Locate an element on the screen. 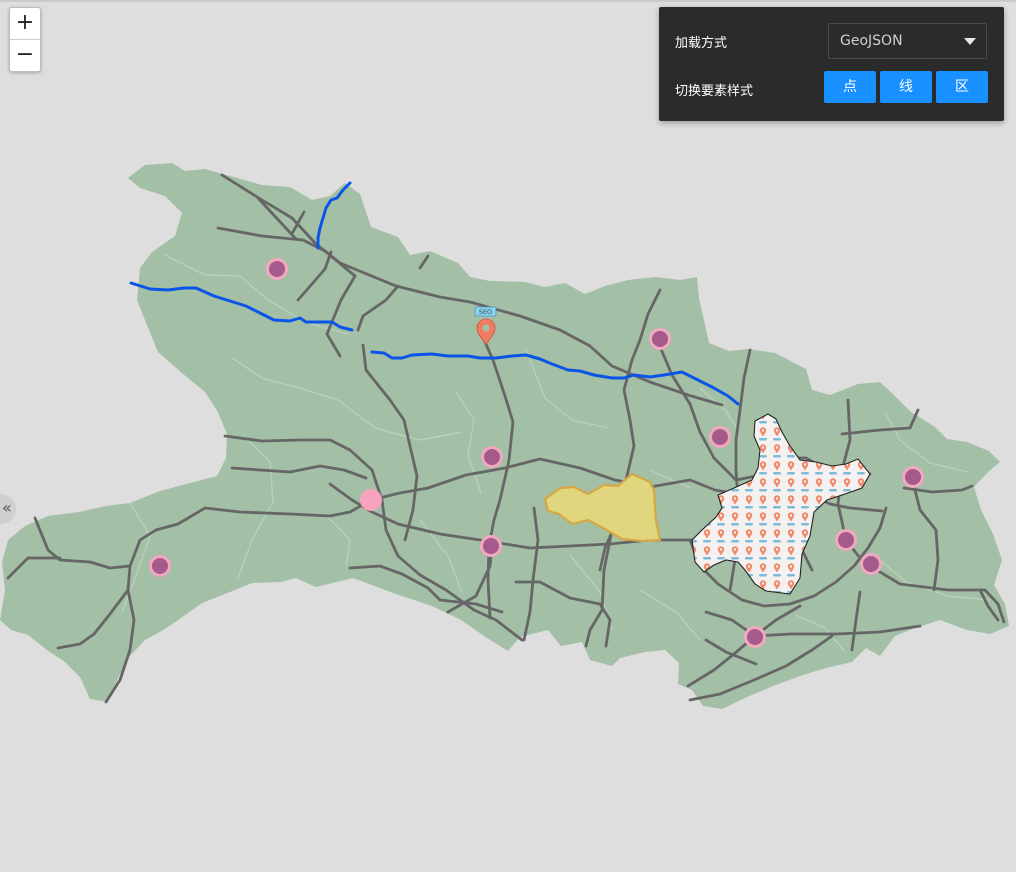  load-method-label: 加载方式 is located at coordinates (701, 43).